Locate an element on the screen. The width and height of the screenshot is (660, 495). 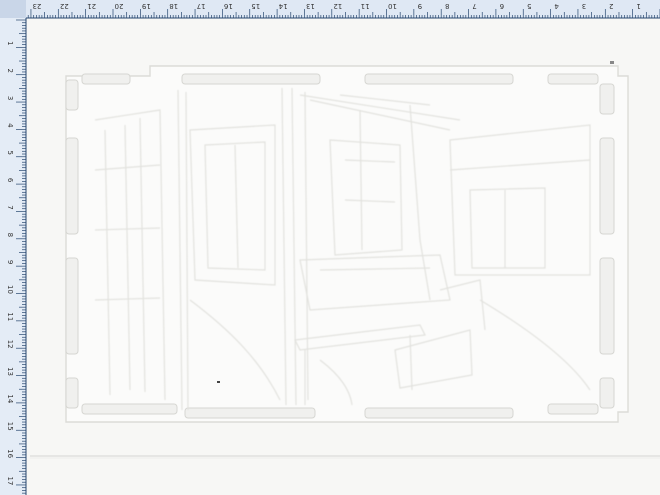
left-ruler-label: 10 is located at coordinates (10, 289).